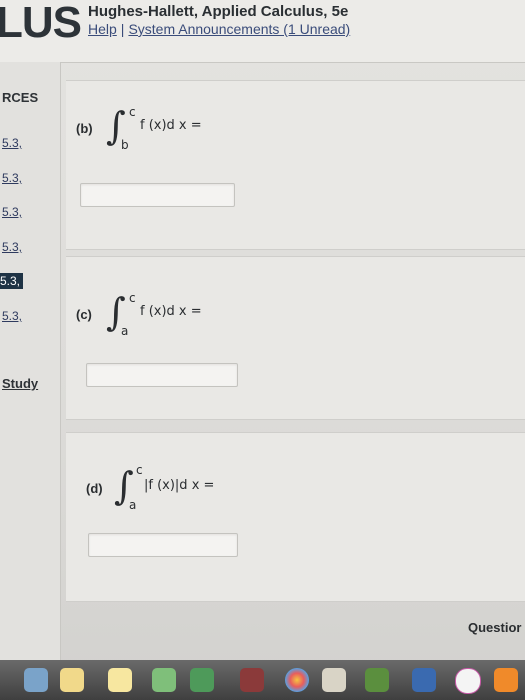  Describe the element at coordinates (252, 680) in the screenshot. I see `photo-booth-icon` at that location.